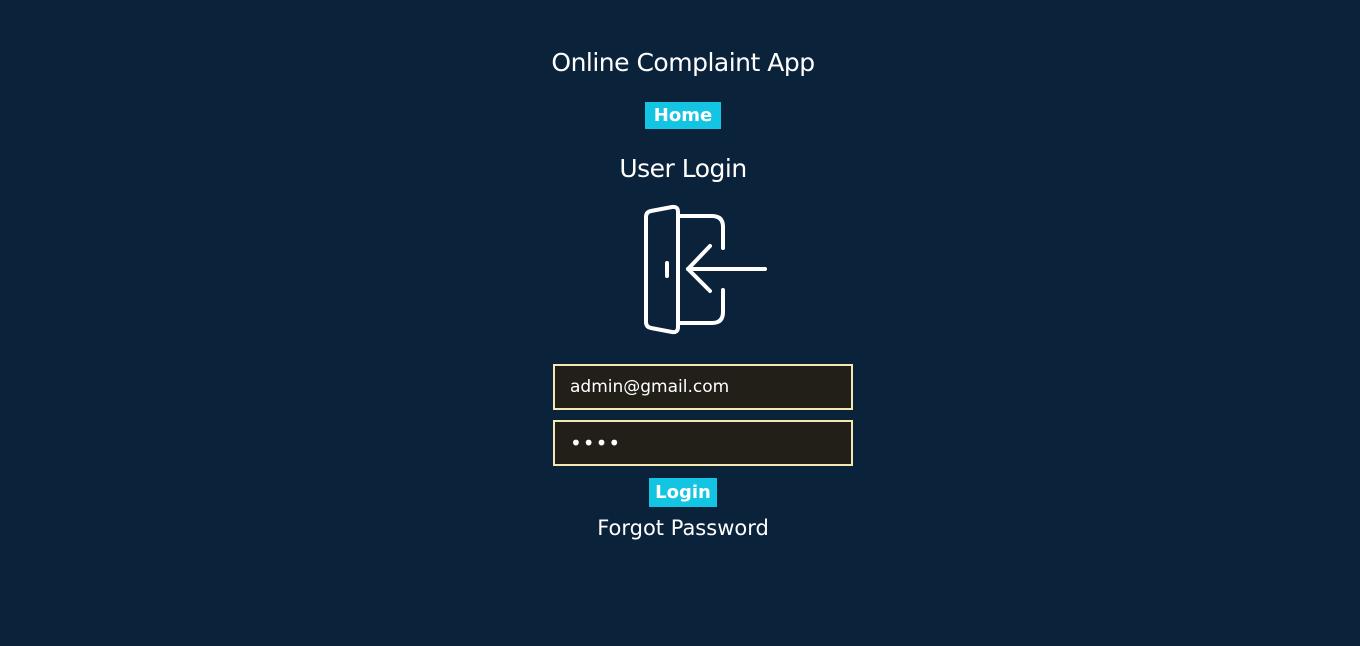 This screenshot has width=1360, height=646. Describe the element at coordinates (703, 387) in the screenshot. I see `email-field` at that location.